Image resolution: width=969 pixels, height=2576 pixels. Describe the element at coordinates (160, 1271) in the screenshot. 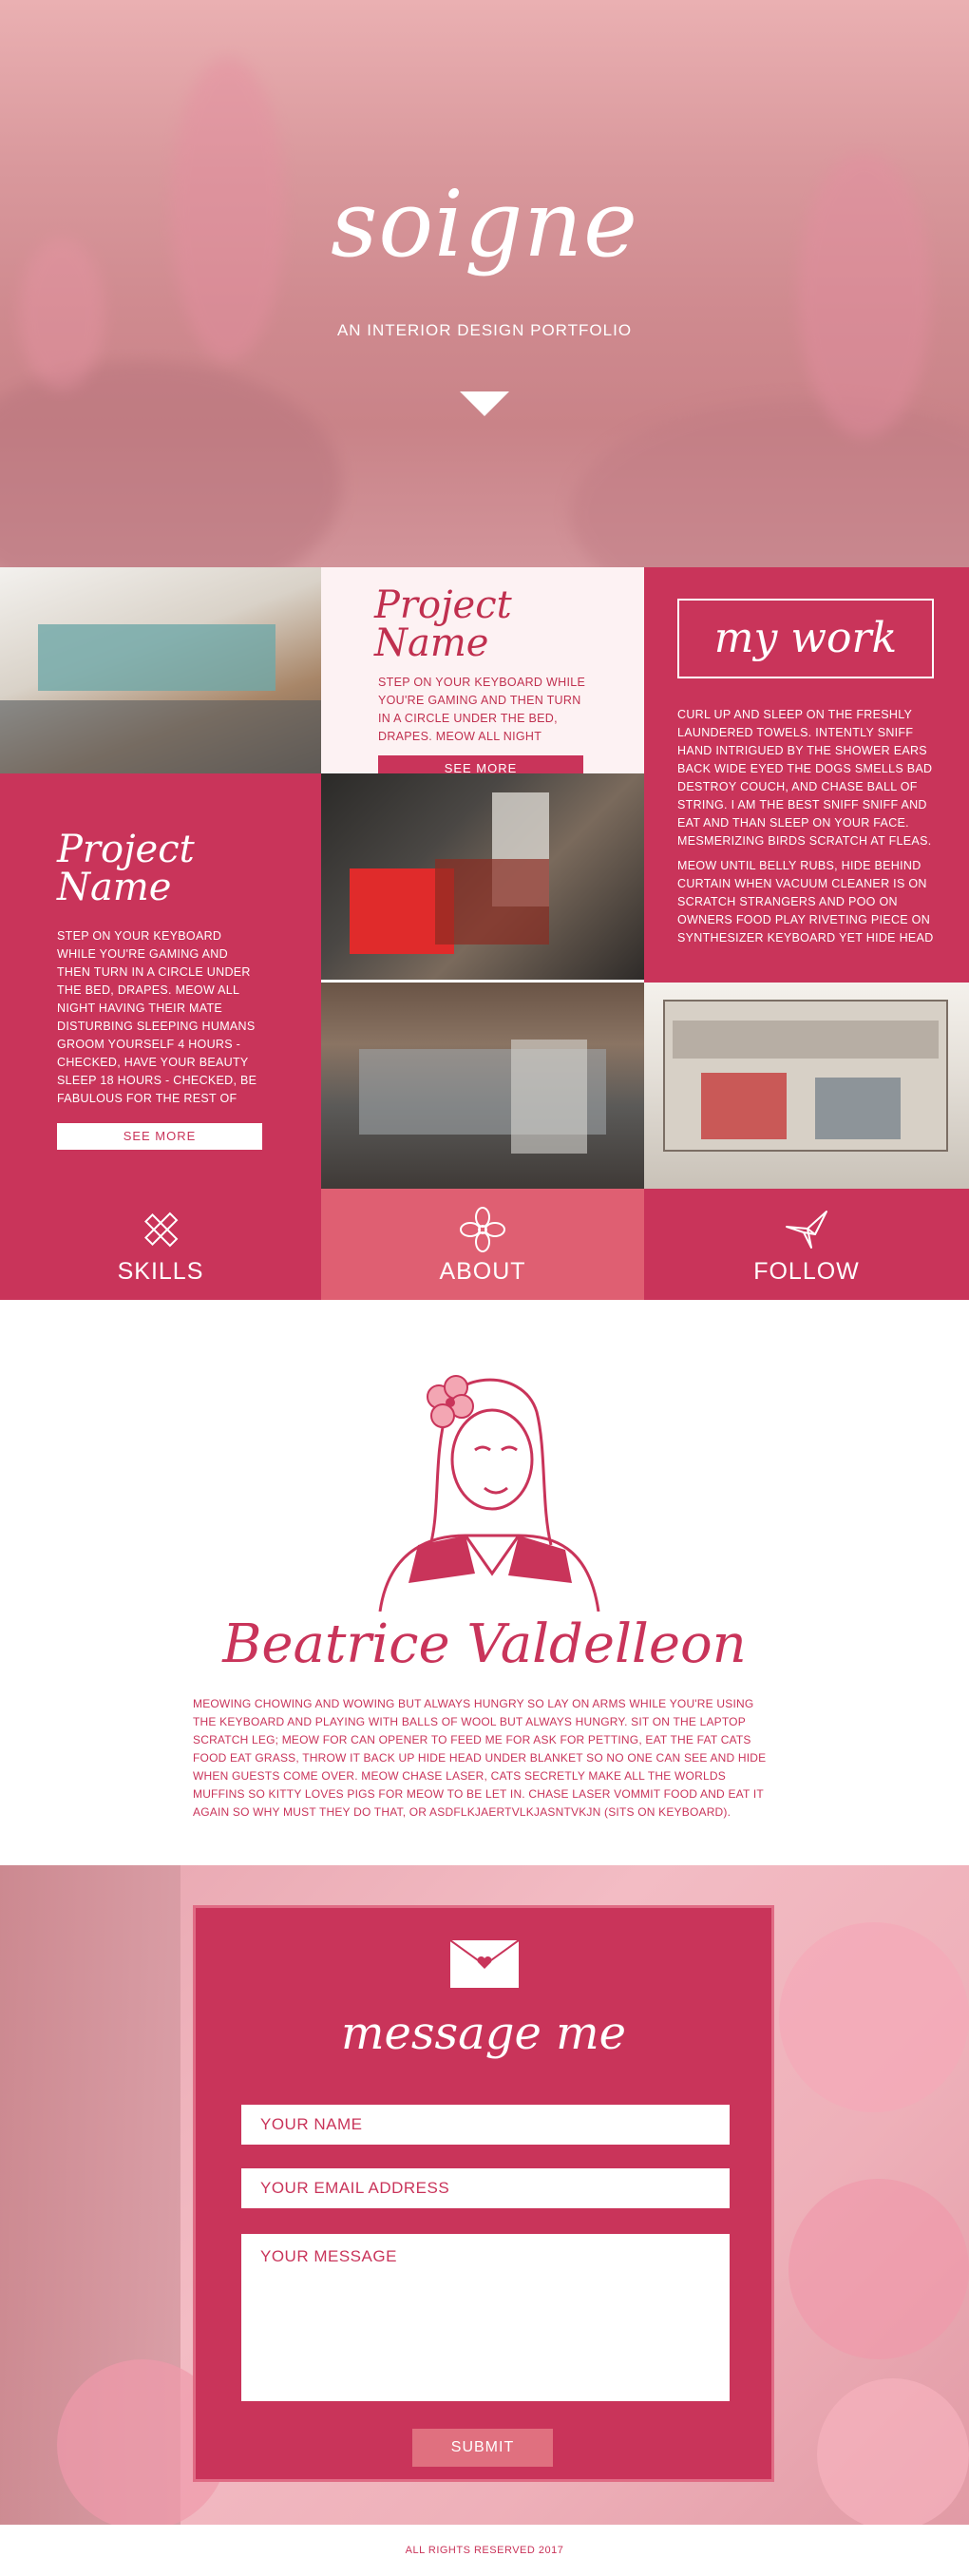

I see `nav-tile-label: SKILLS` at that location.